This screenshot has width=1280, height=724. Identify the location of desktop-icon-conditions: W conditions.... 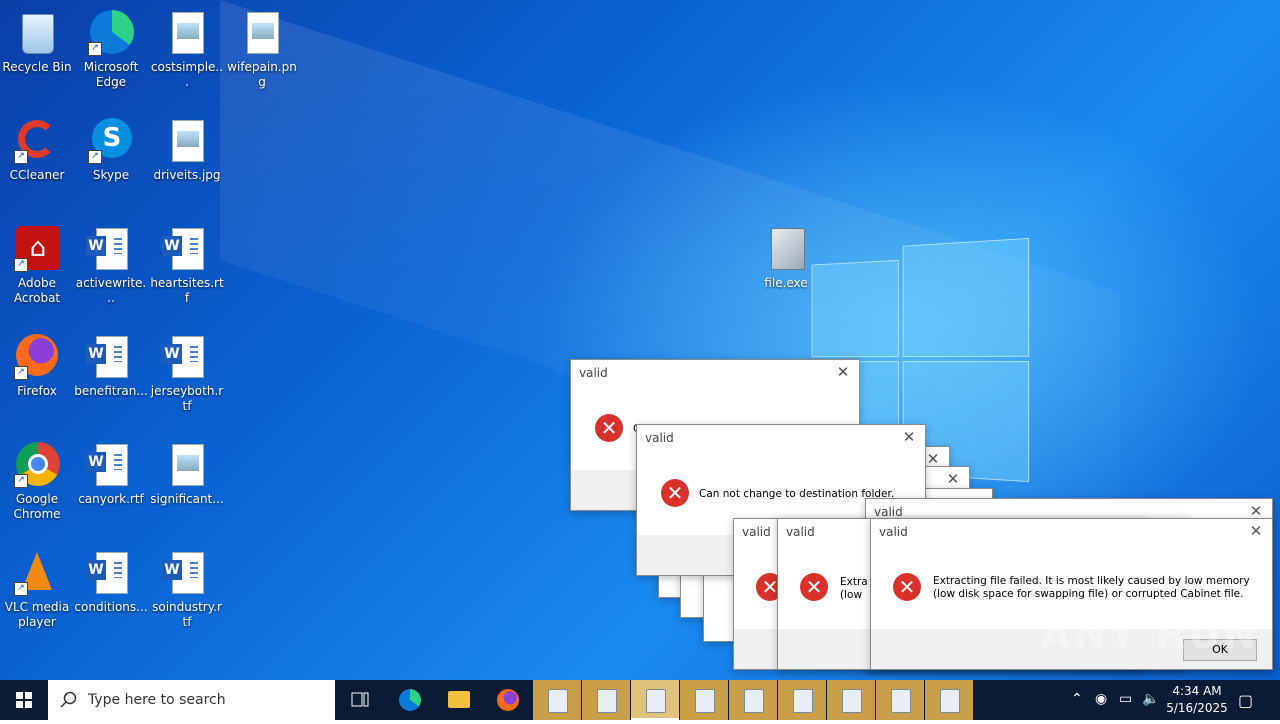
(111, 579).